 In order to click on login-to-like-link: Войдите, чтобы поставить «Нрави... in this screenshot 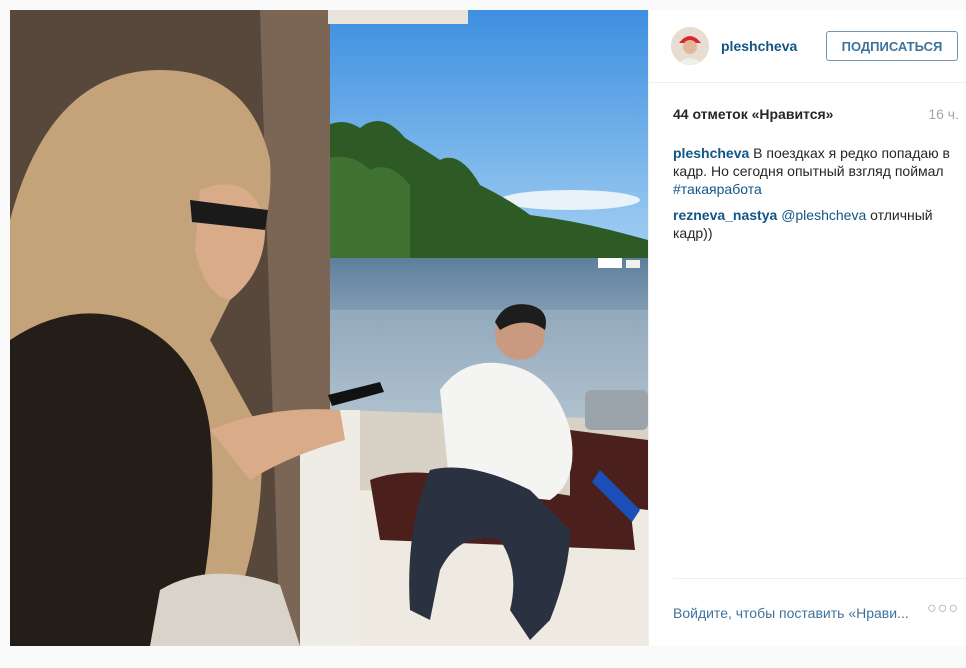, I will do `click(798, 613)`.